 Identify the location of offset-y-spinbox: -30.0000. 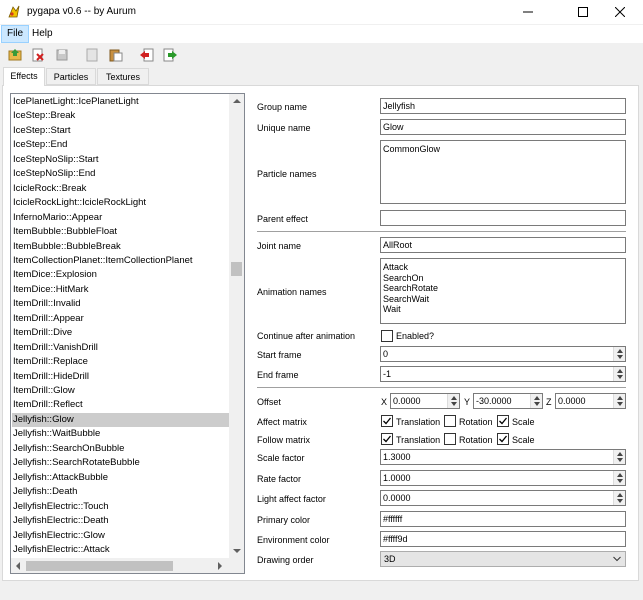
(508, 401).